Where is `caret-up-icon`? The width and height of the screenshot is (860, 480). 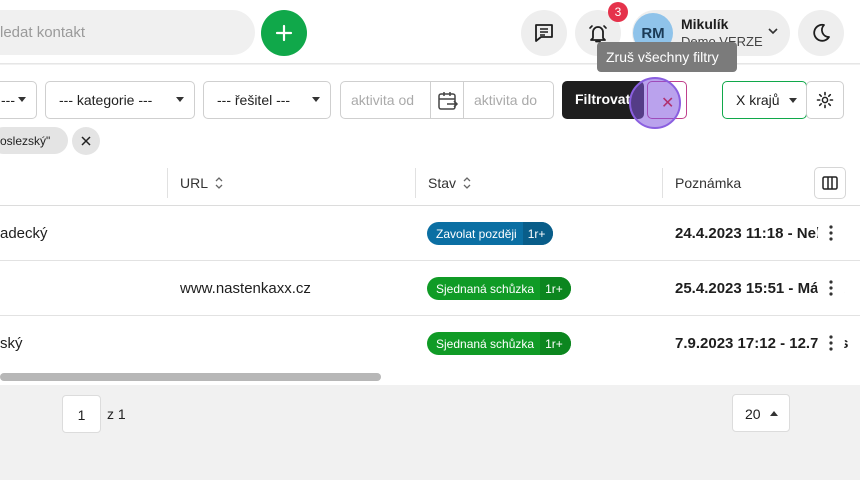 caret-up-icon is located at coordinates (774, 413).